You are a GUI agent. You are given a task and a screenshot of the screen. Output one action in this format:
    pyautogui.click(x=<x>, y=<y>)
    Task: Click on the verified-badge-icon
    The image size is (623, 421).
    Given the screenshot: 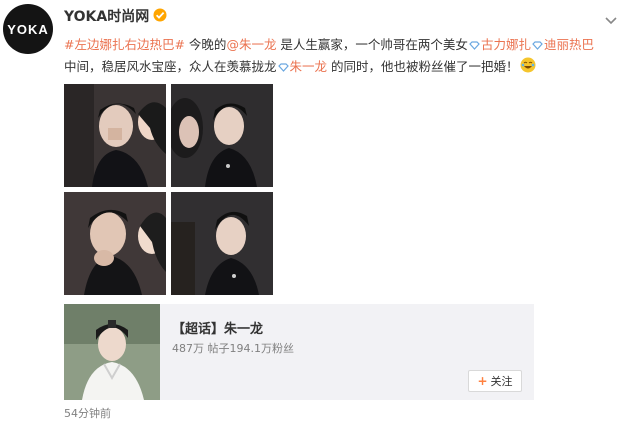 What is the action you would take?
    pyautogui.click(x=160, y=16)
    